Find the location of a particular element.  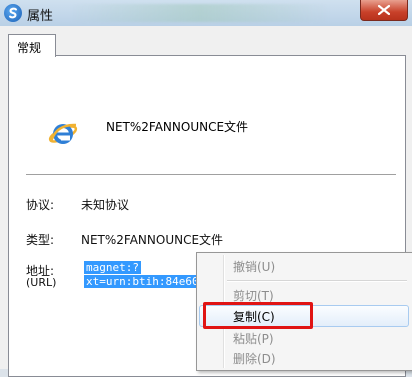

tab-general: 常规 is located at coordinates (32, 45).